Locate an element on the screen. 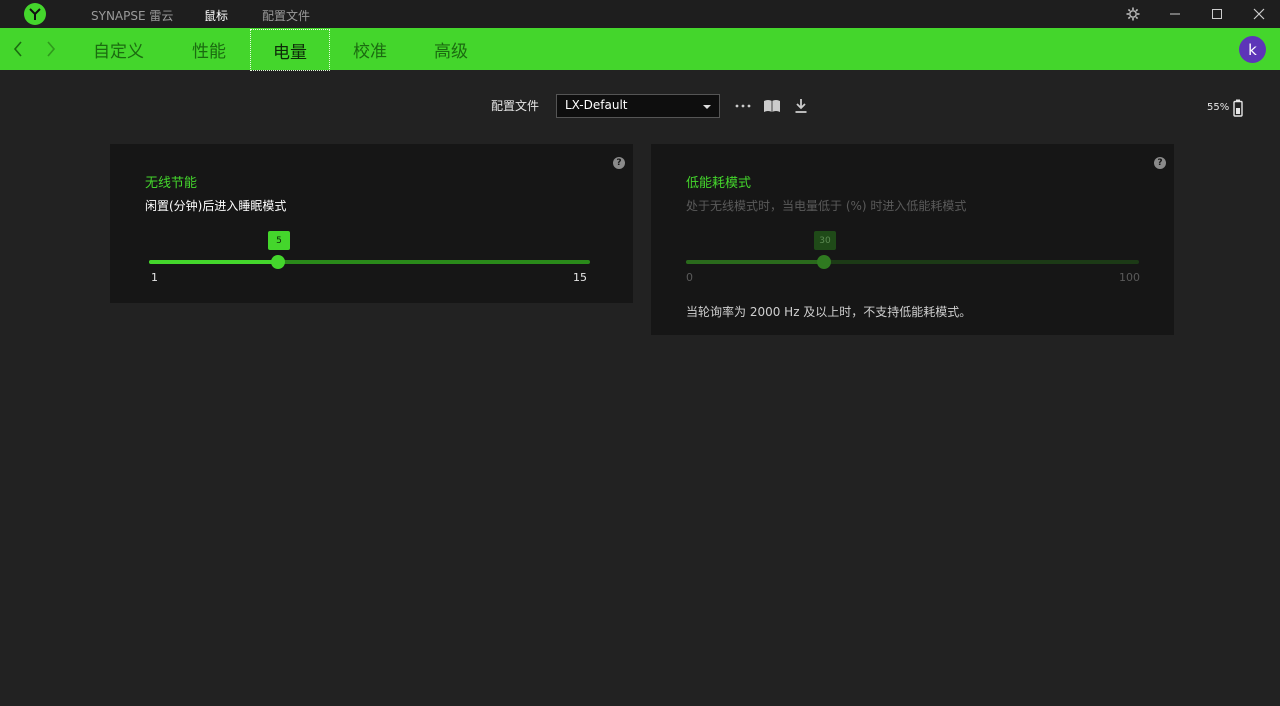  minimize-icon is located at coordinates (1175, 14).